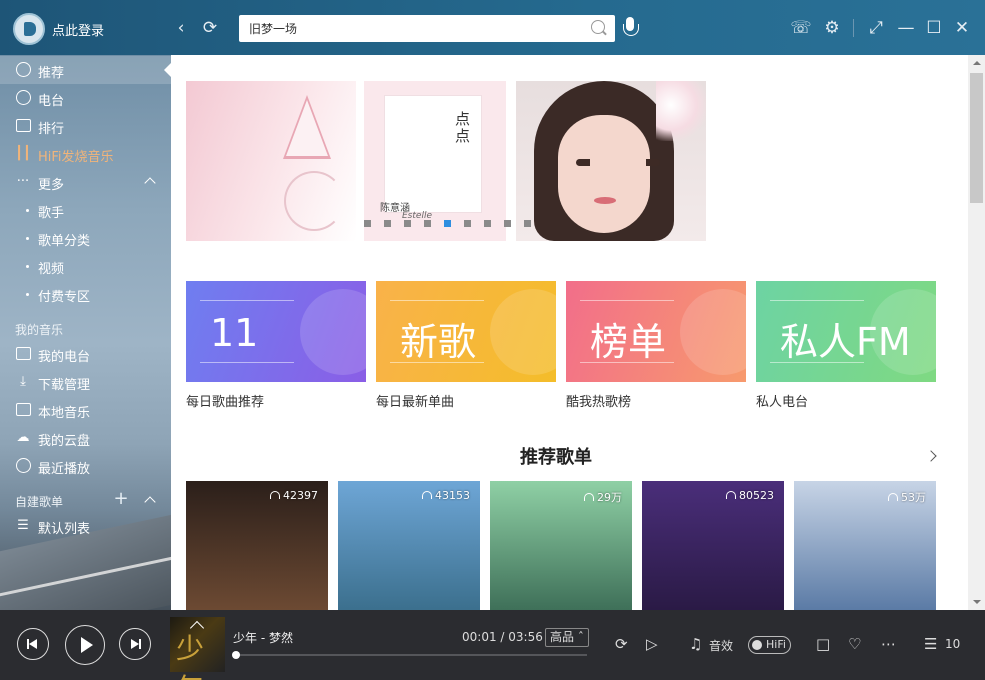 The image size is (985, 680). I want to click on add-playlist-icon: +, so click(121, 499).